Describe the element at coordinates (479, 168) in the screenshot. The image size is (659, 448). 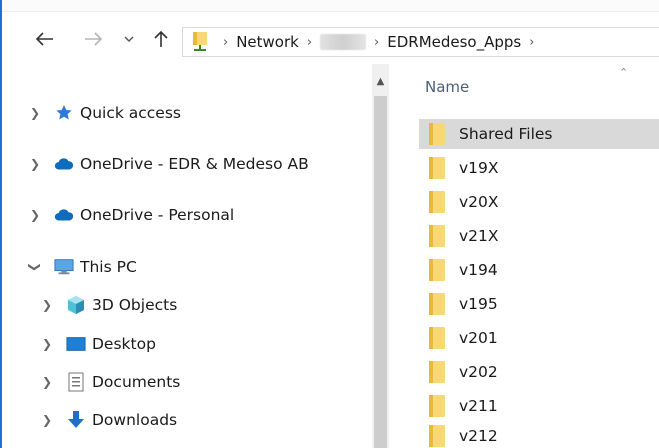
I see `file-name: v19X` at that location.